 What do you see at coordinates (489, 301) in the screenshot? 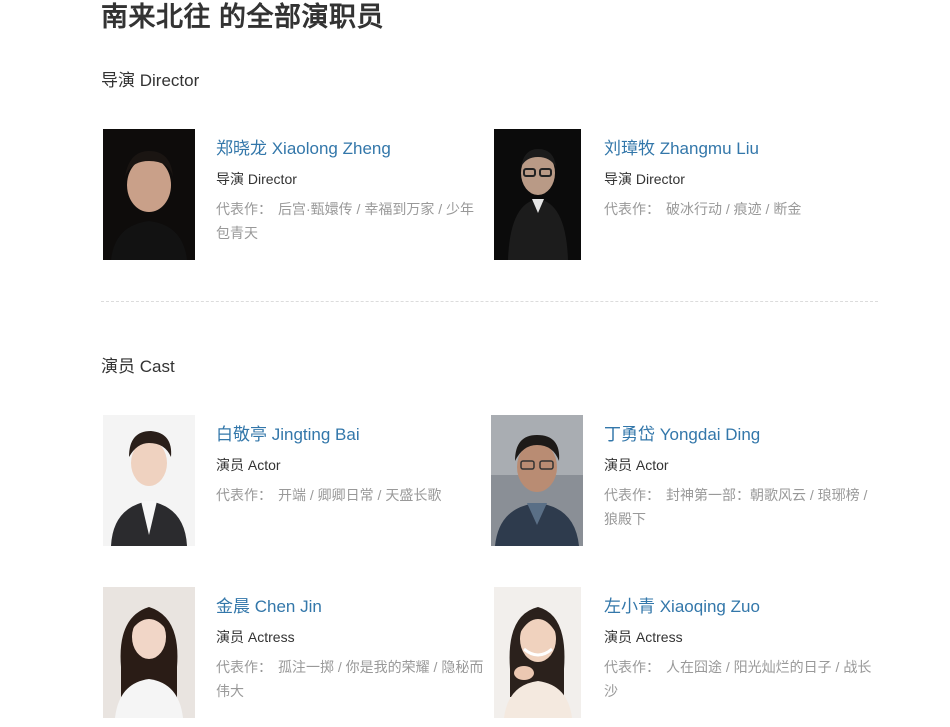
I see `section-divider` at bounding box center [489, 301].